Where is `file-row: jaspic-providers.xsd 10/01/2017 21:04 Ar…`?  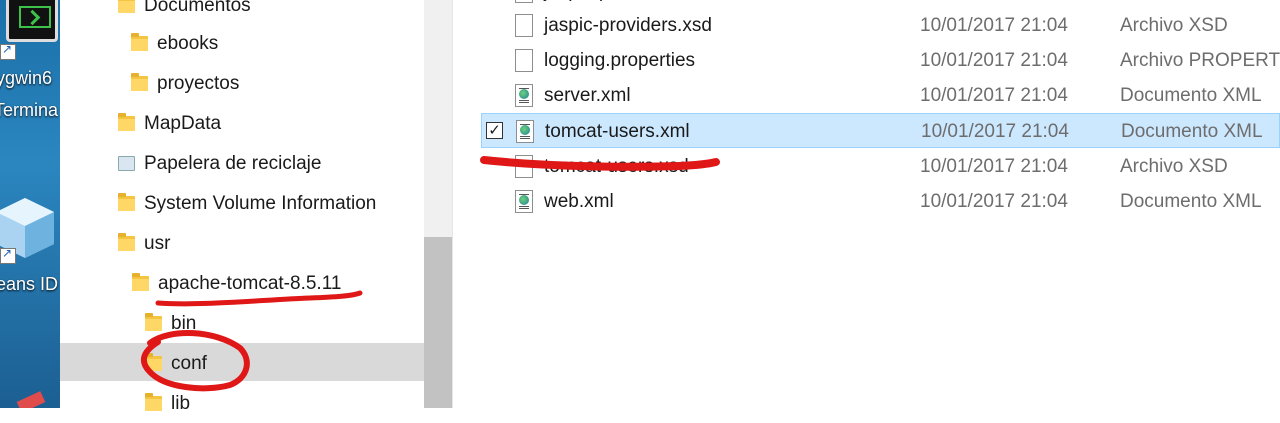 file-row: jaspic-providers.xsd 10/01/2017 21:04 Ar… is located at coordinates (880, 25).